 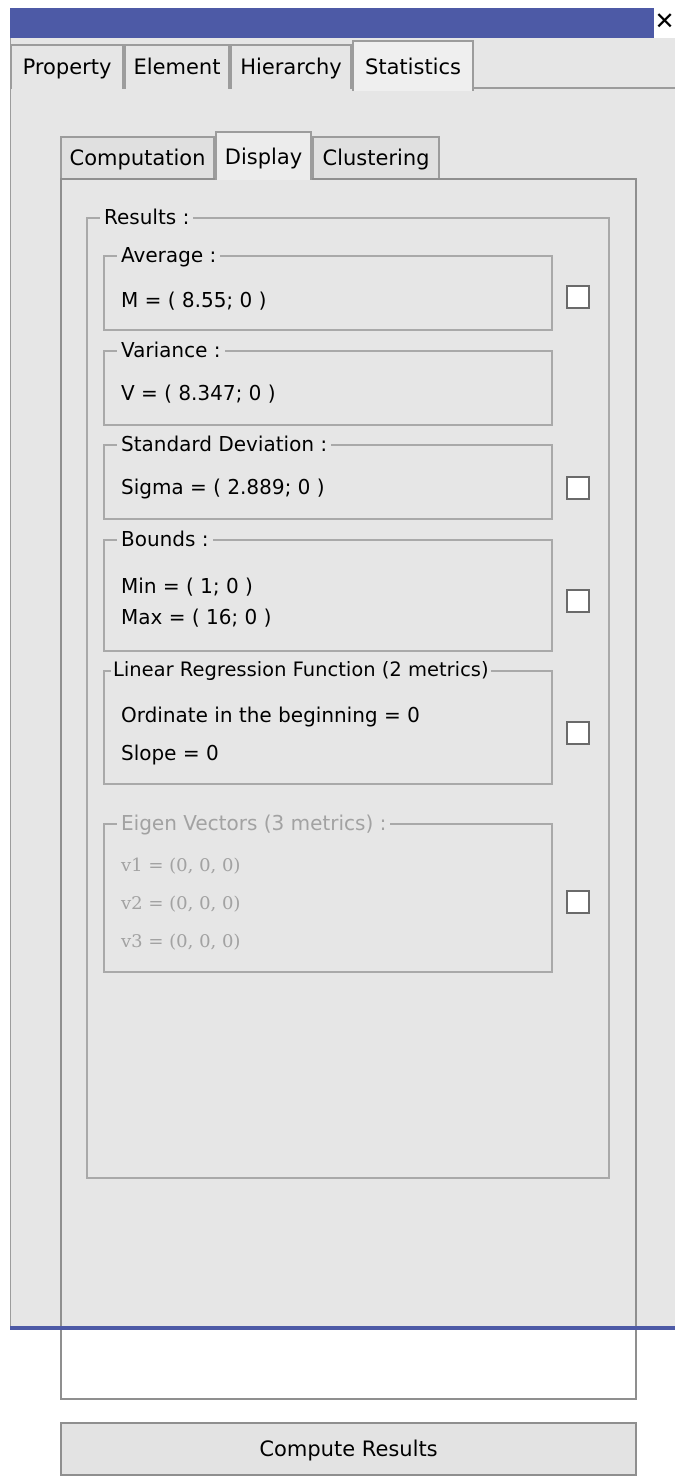 What do you see at coordinates (254, 823) in the screenshot?
I see `eigen-legend: Eigen Vectors (3 metrics) :` at bounding box center [254, 823].